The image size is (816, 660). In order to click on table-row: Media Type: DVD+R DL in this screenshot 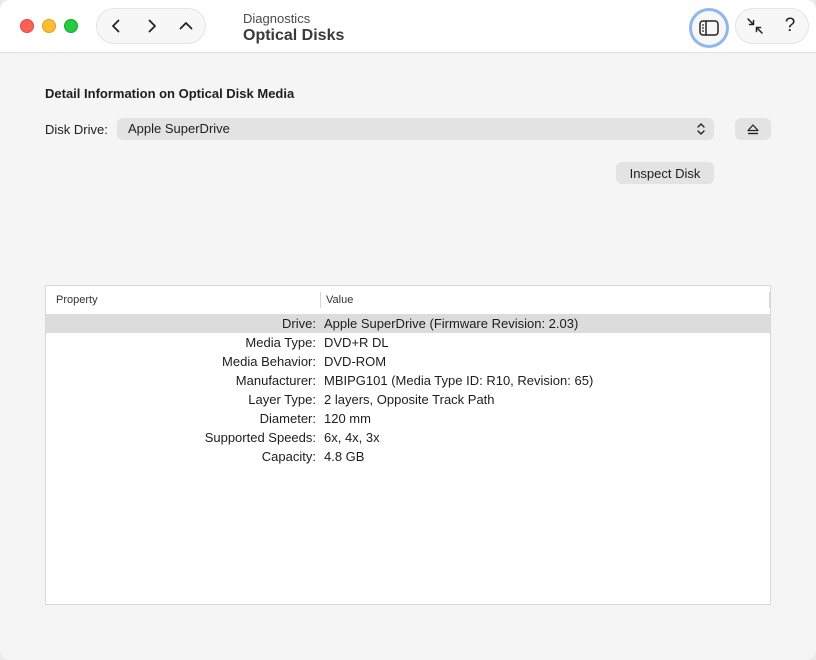, I will do `click(408, 342)`.